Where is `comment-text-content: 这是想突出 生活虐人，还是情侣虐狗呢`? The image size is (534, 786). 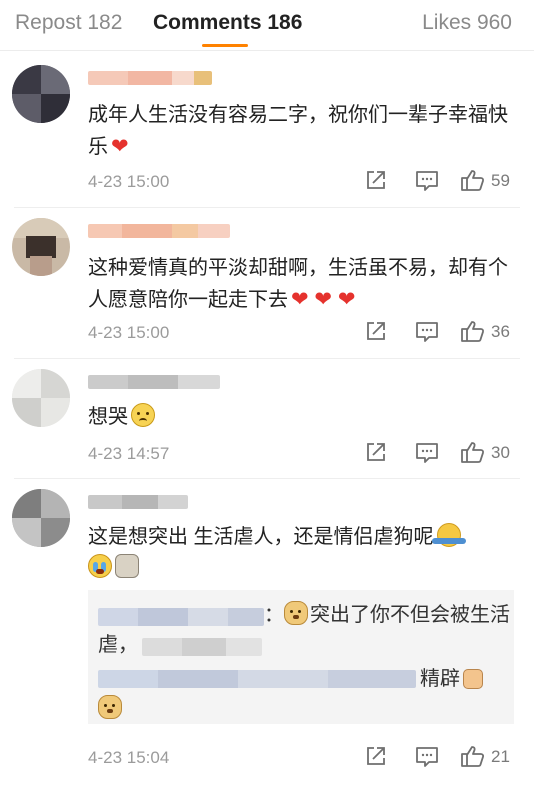 comment-text-content: 这是想突出 生活虐人，还是情侣虐狗呢 is located at coordinates (261, 537).